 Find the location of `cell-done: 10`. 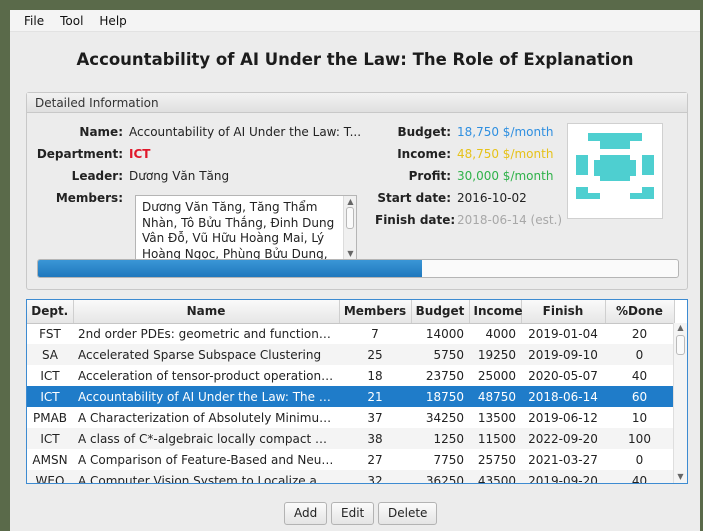

cell-done: 10 is located at coordinates (639, 417).